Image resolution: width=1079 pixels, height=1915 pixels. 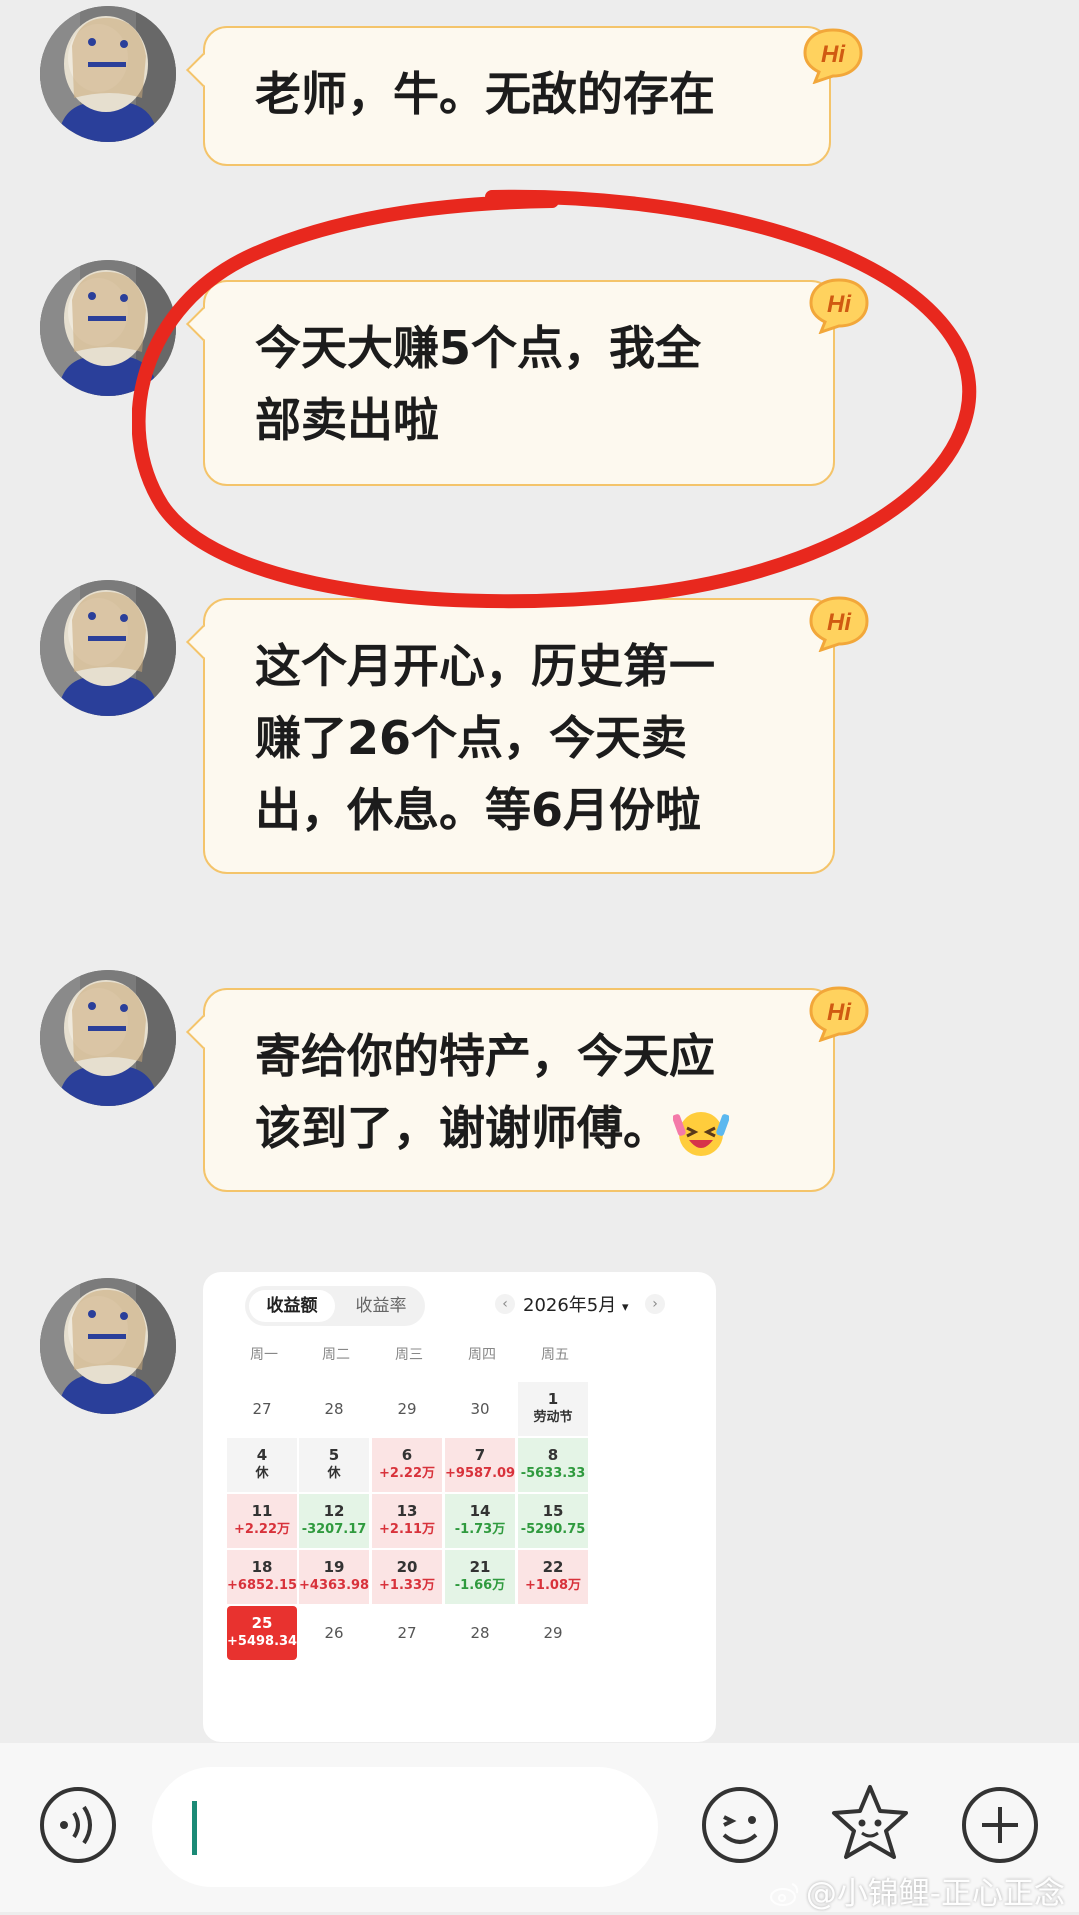 I want to click on day-profit-value: 休, so click(x=262, y=1473).